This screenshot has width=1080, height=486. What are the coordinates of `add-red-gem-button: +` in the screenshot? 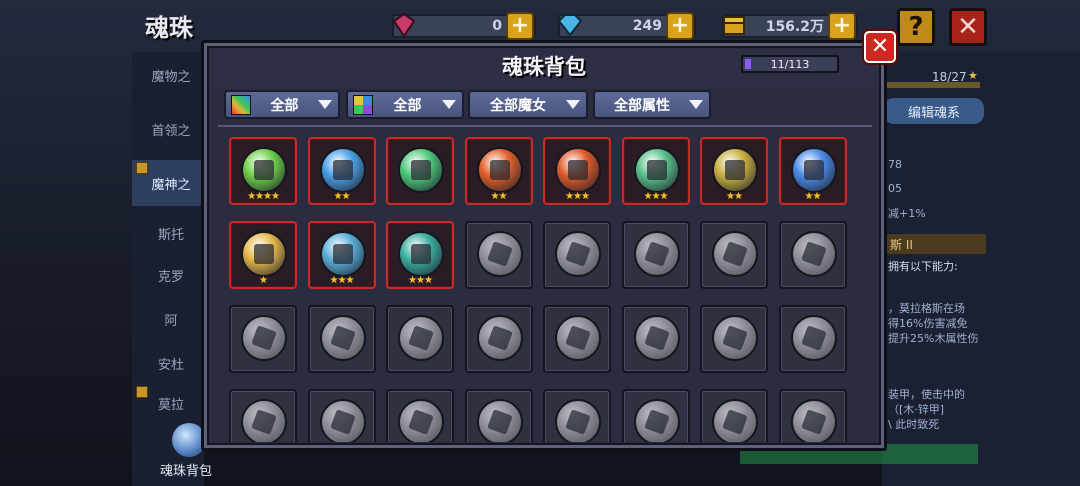 It's located at (520, 26).